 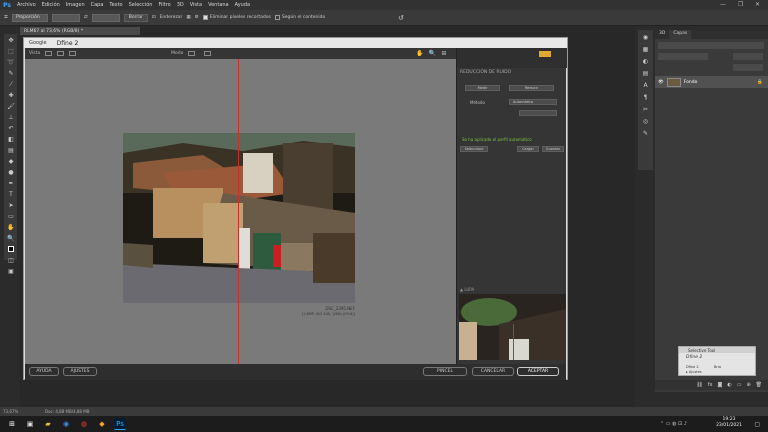 What do you see at coordinates (645, 109) in the screenshot?
I see `tools-icon: ✂` at bounding box center [645, 109].